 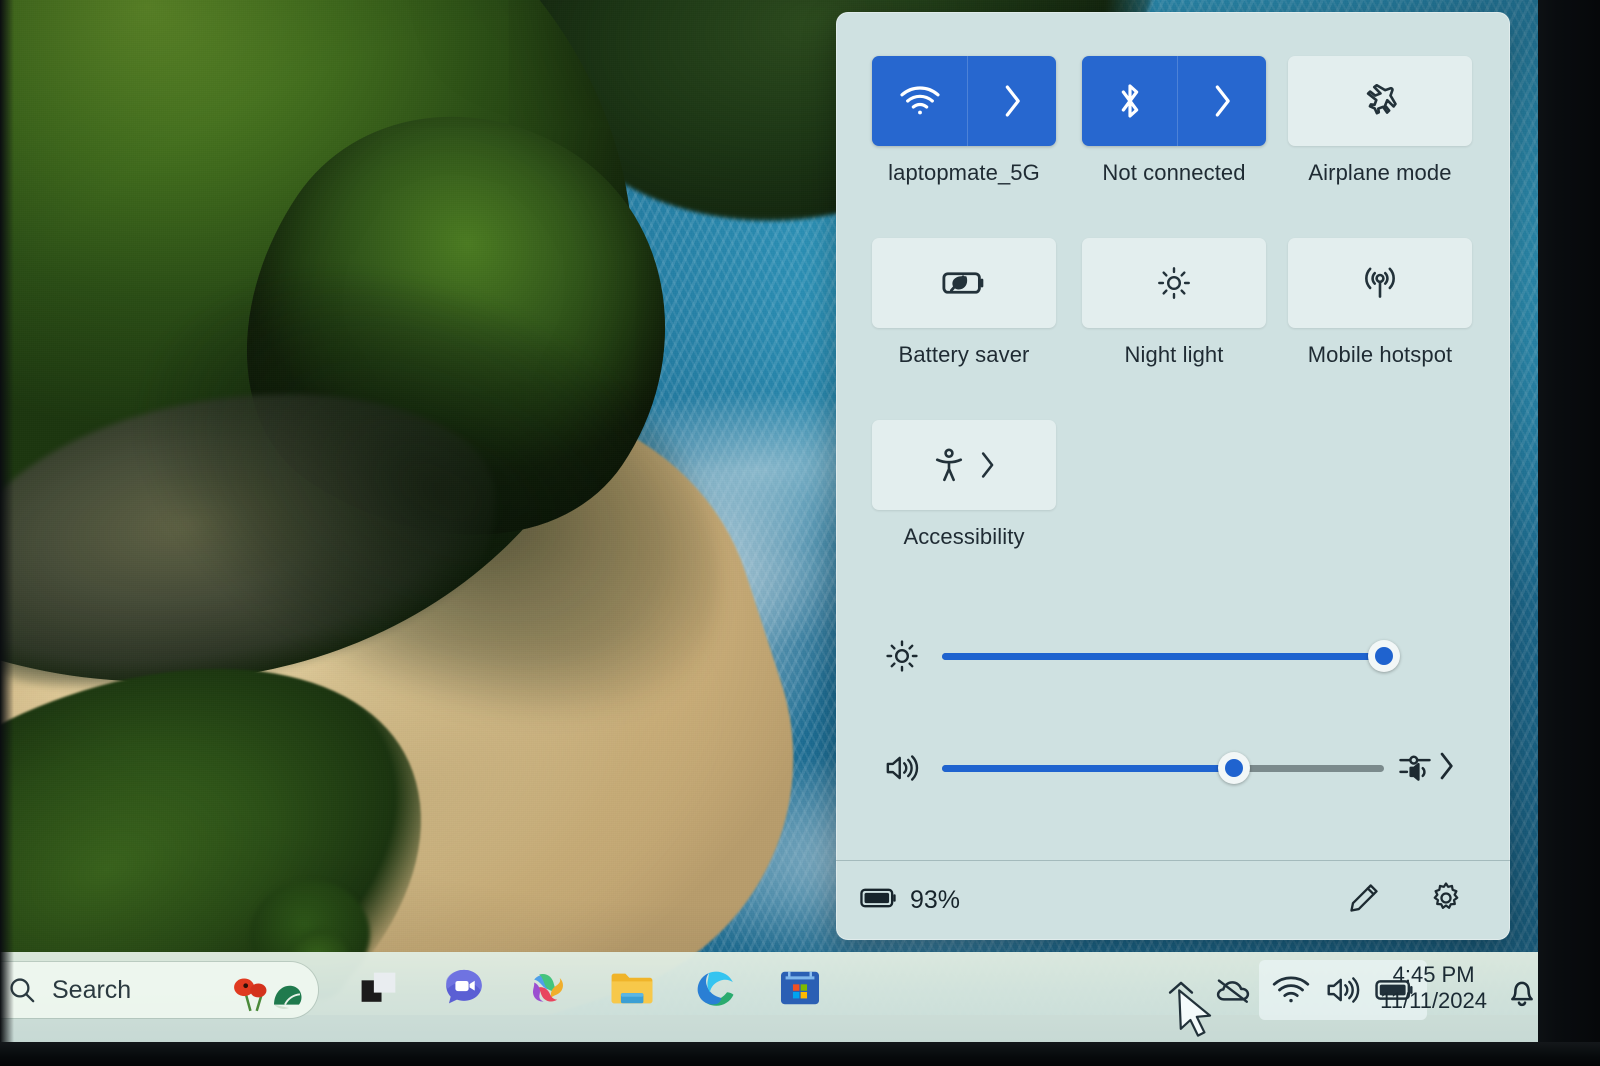 What do you see at coordinates (1174, 354) in the screenshot?
I see `quick-tile-label-night-light: Night light` at bounding box center [1174, 354].